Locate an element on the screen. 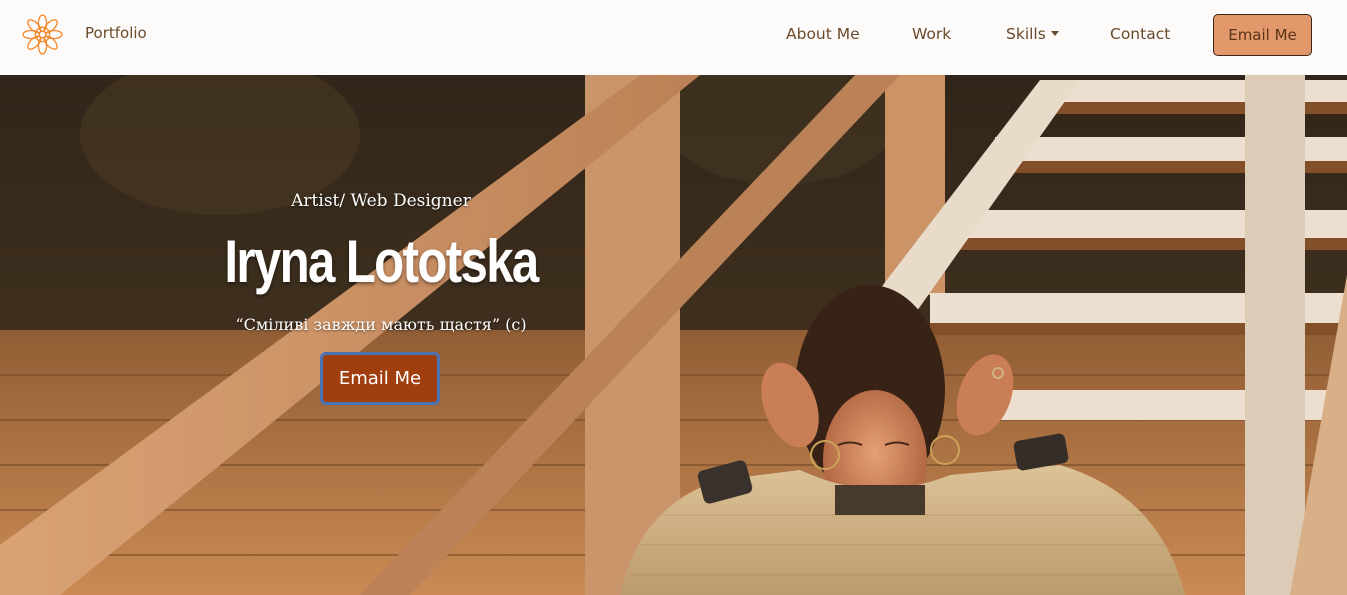 Image resolution: width=1347 pixels, height=595 pixels. brand-link: Portfolio is located at coordinates (116, 33).